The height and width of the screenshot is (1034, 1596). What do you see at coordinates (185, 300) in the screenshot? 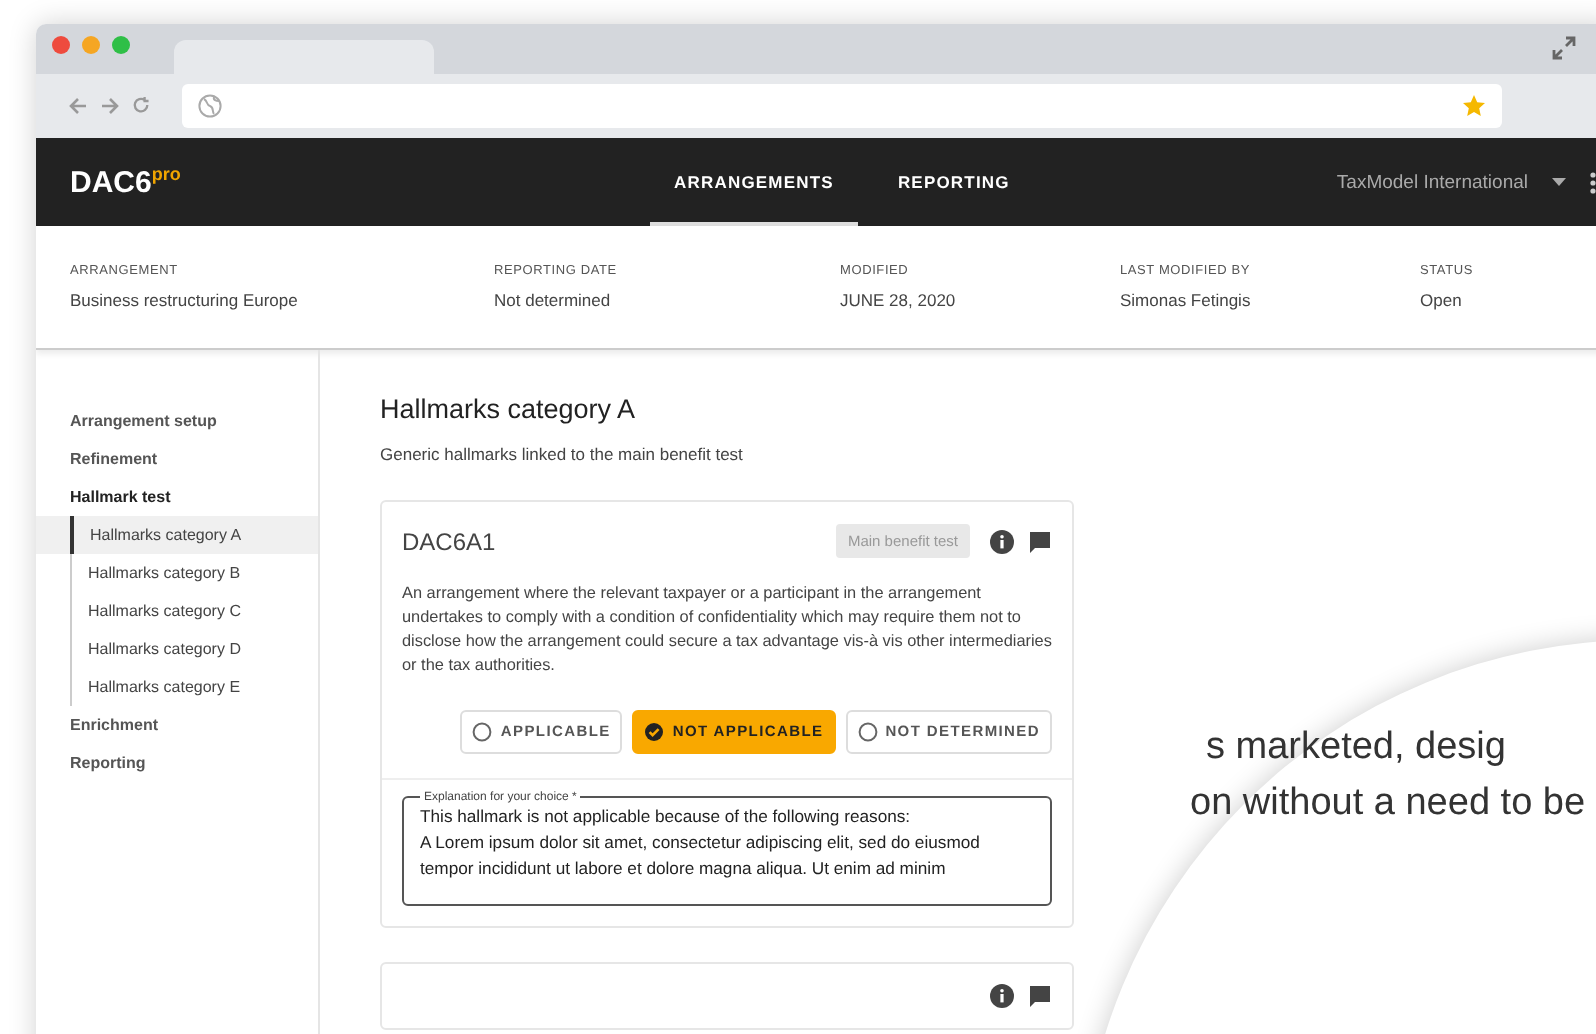
I see `summary-value: Business restructuring Europe` at bounding box center [185, 300].